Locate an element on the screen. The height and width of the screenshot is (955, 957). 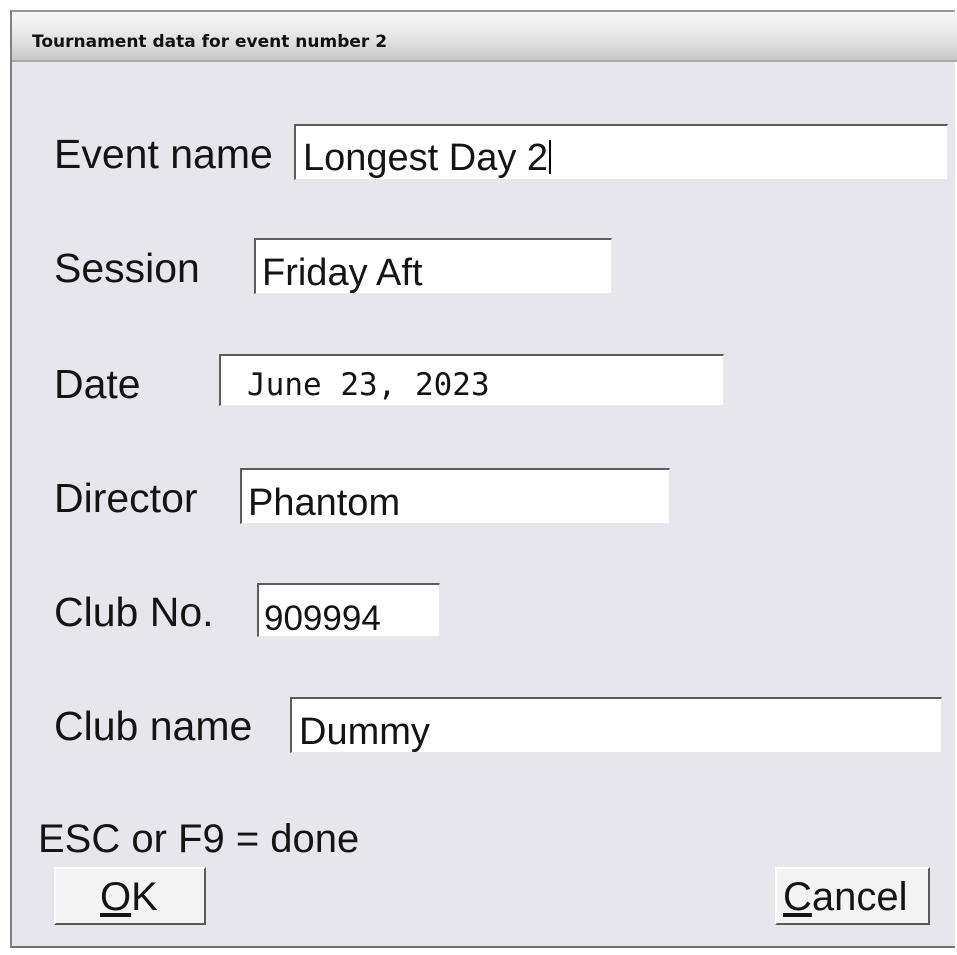
cancel-mnemonic: C is located at coordinates (797, 897).